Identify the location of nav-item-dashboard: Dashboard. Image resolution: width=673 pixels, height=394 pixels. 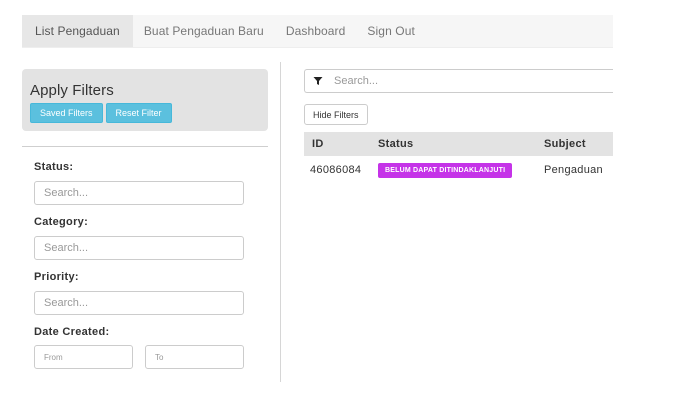
(316, 31).